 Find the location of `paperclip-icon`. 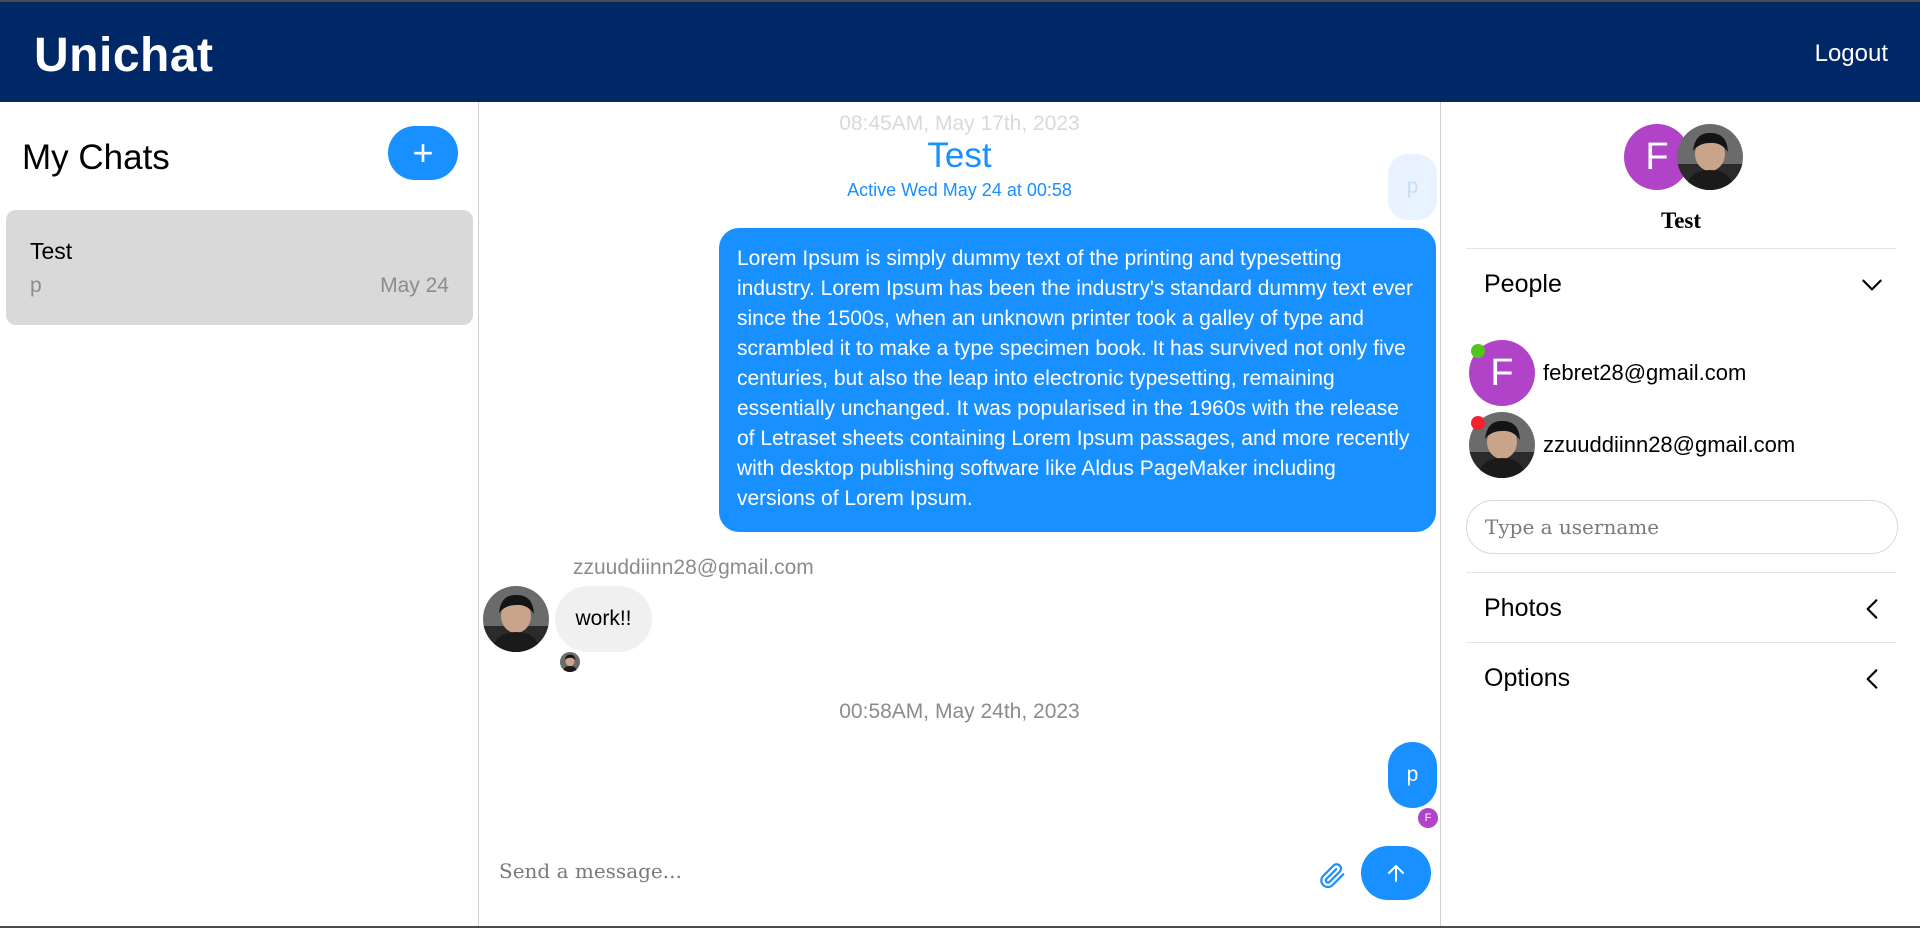

paperclip-icon is located at coordinates (1332, 875).